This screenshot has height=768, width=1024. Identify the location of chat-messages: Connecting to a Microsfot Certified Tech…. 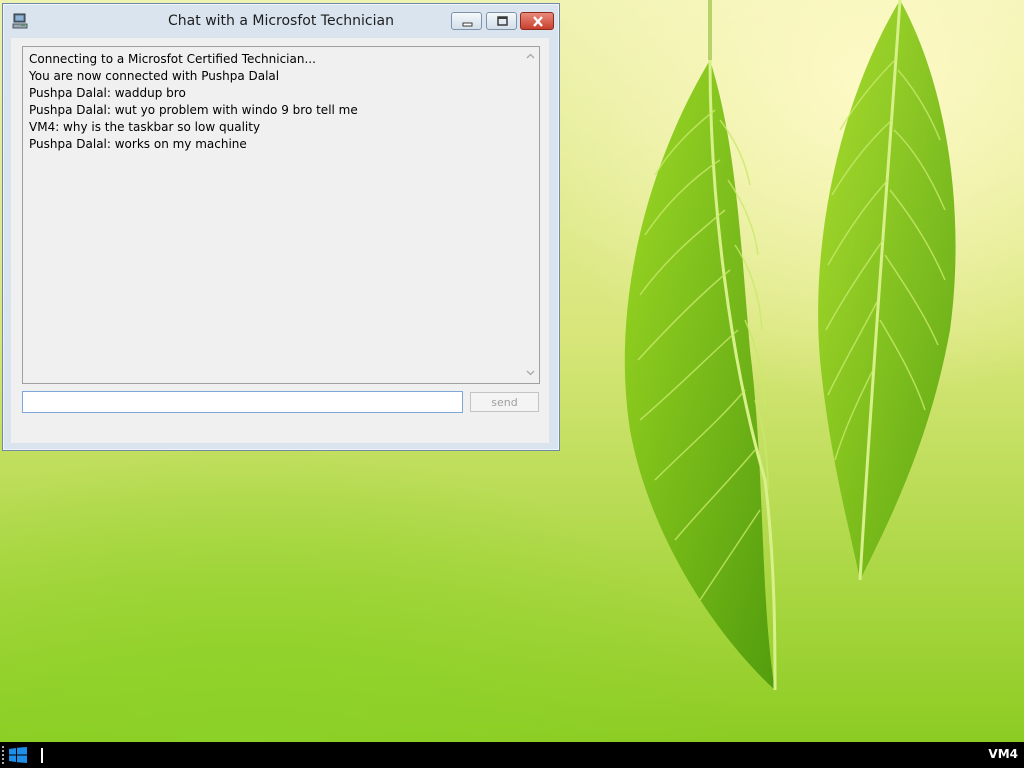
(193, 102).